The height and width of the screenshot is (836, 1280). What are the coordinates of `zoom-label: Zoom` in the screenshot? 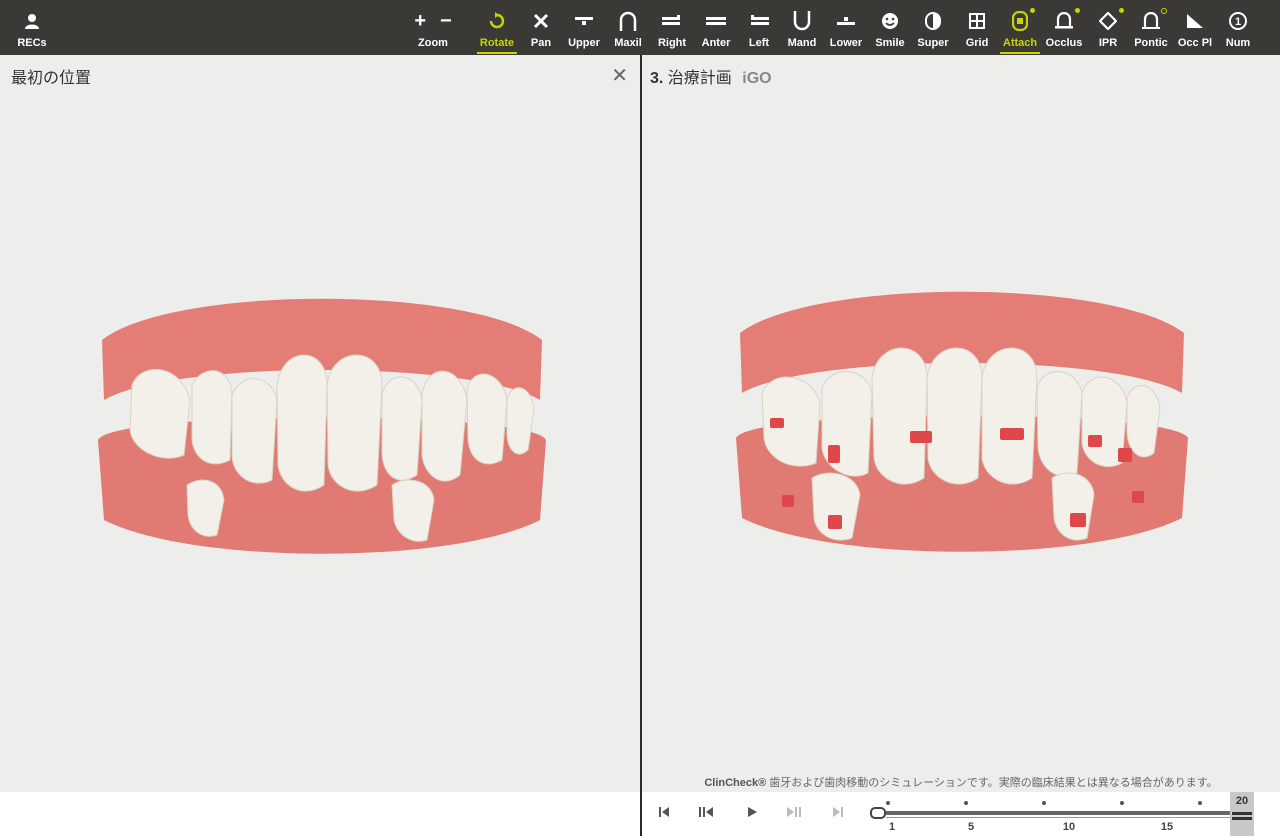 It's located at (433, 43).